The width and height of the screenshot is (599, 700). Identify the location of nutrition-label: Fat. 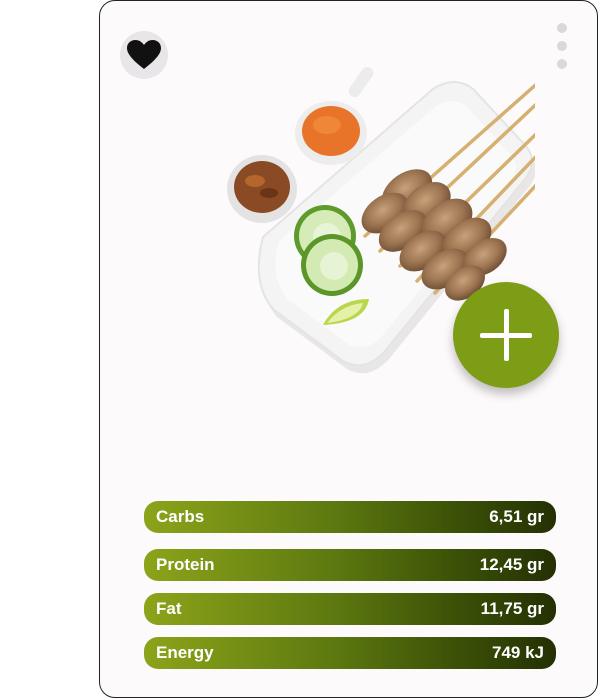
(169, 608).